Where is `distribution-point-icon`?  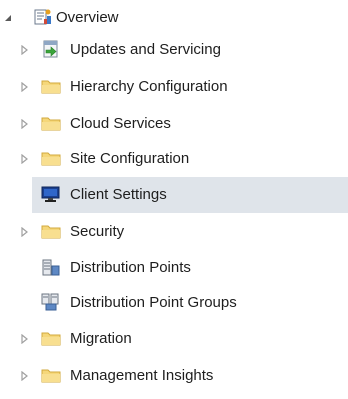
distribution-point-icon is located at coordinates (51, 267).